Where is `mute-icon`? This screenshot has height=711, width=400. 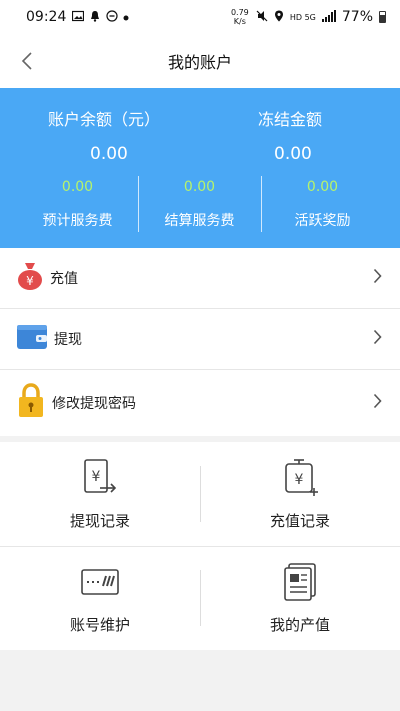 mute-icon is located at coordinates (262, 17).